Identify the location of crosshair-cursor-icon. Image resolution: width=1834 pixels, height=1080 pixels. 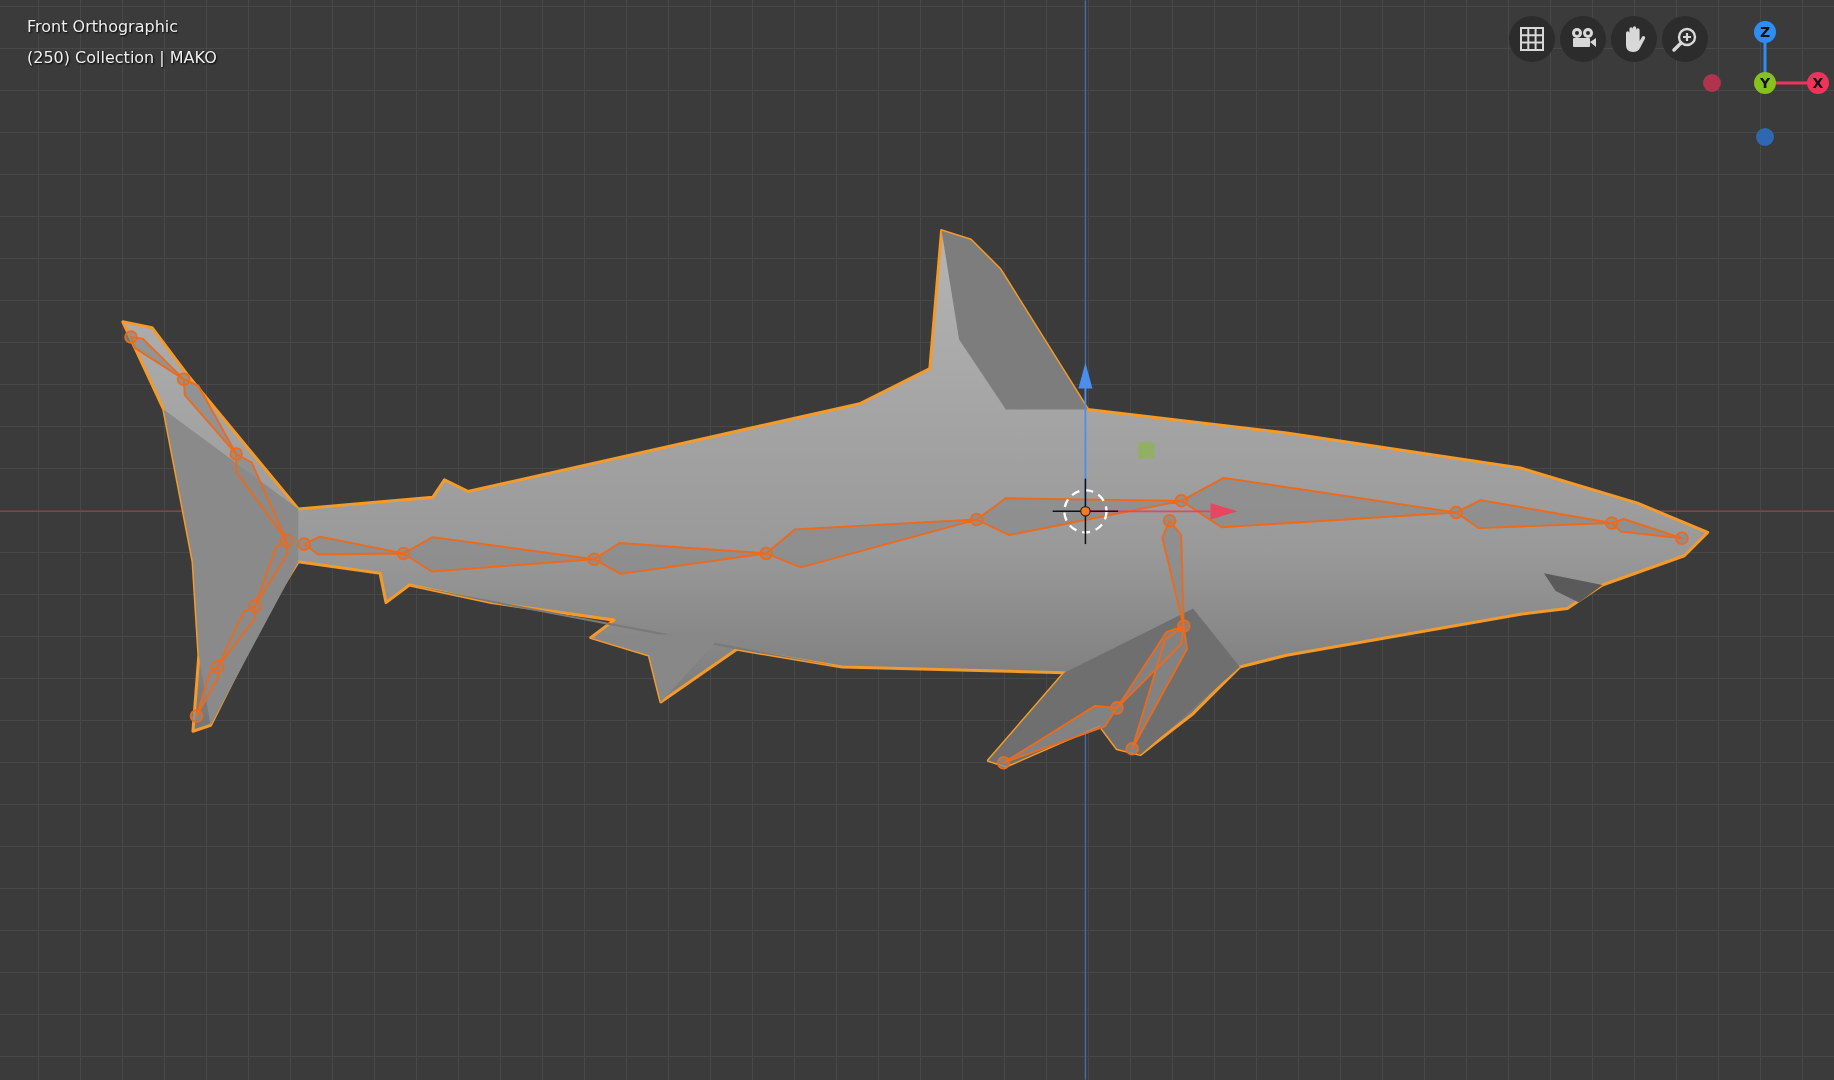
(1085, 511).